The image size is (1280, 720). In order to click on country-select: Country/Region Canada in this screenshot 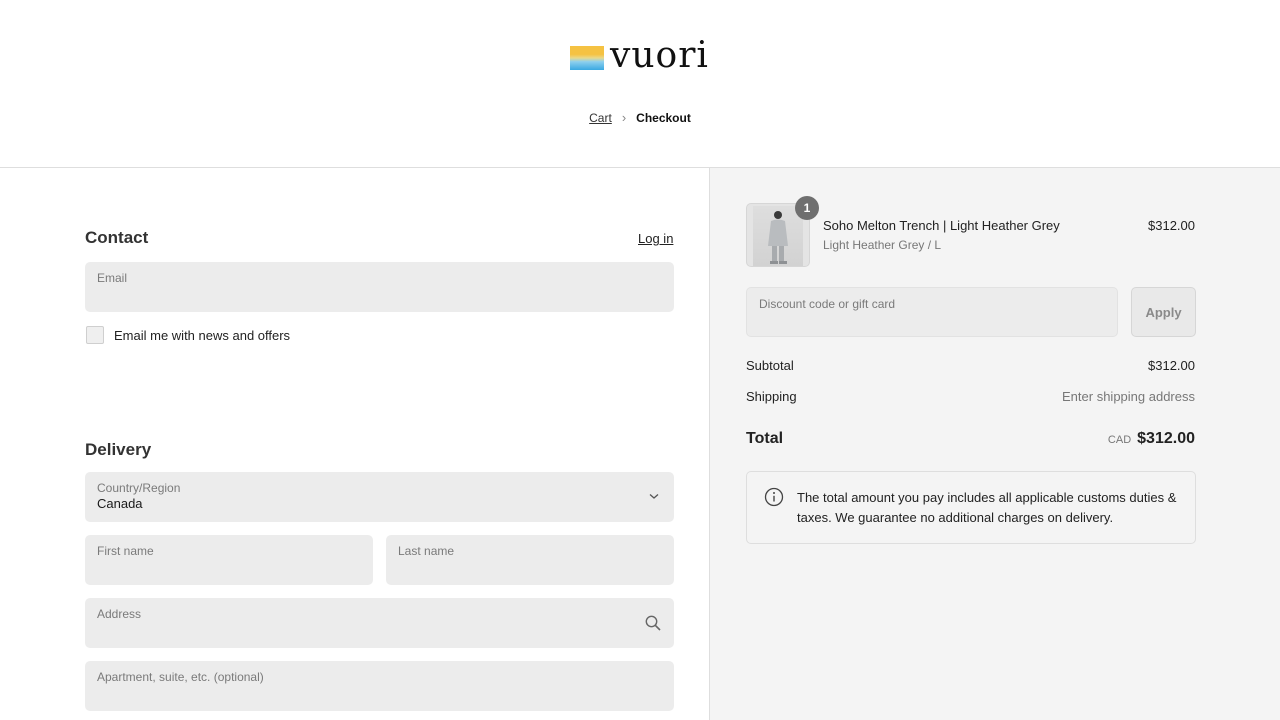, I will do `click(379, 497)`.